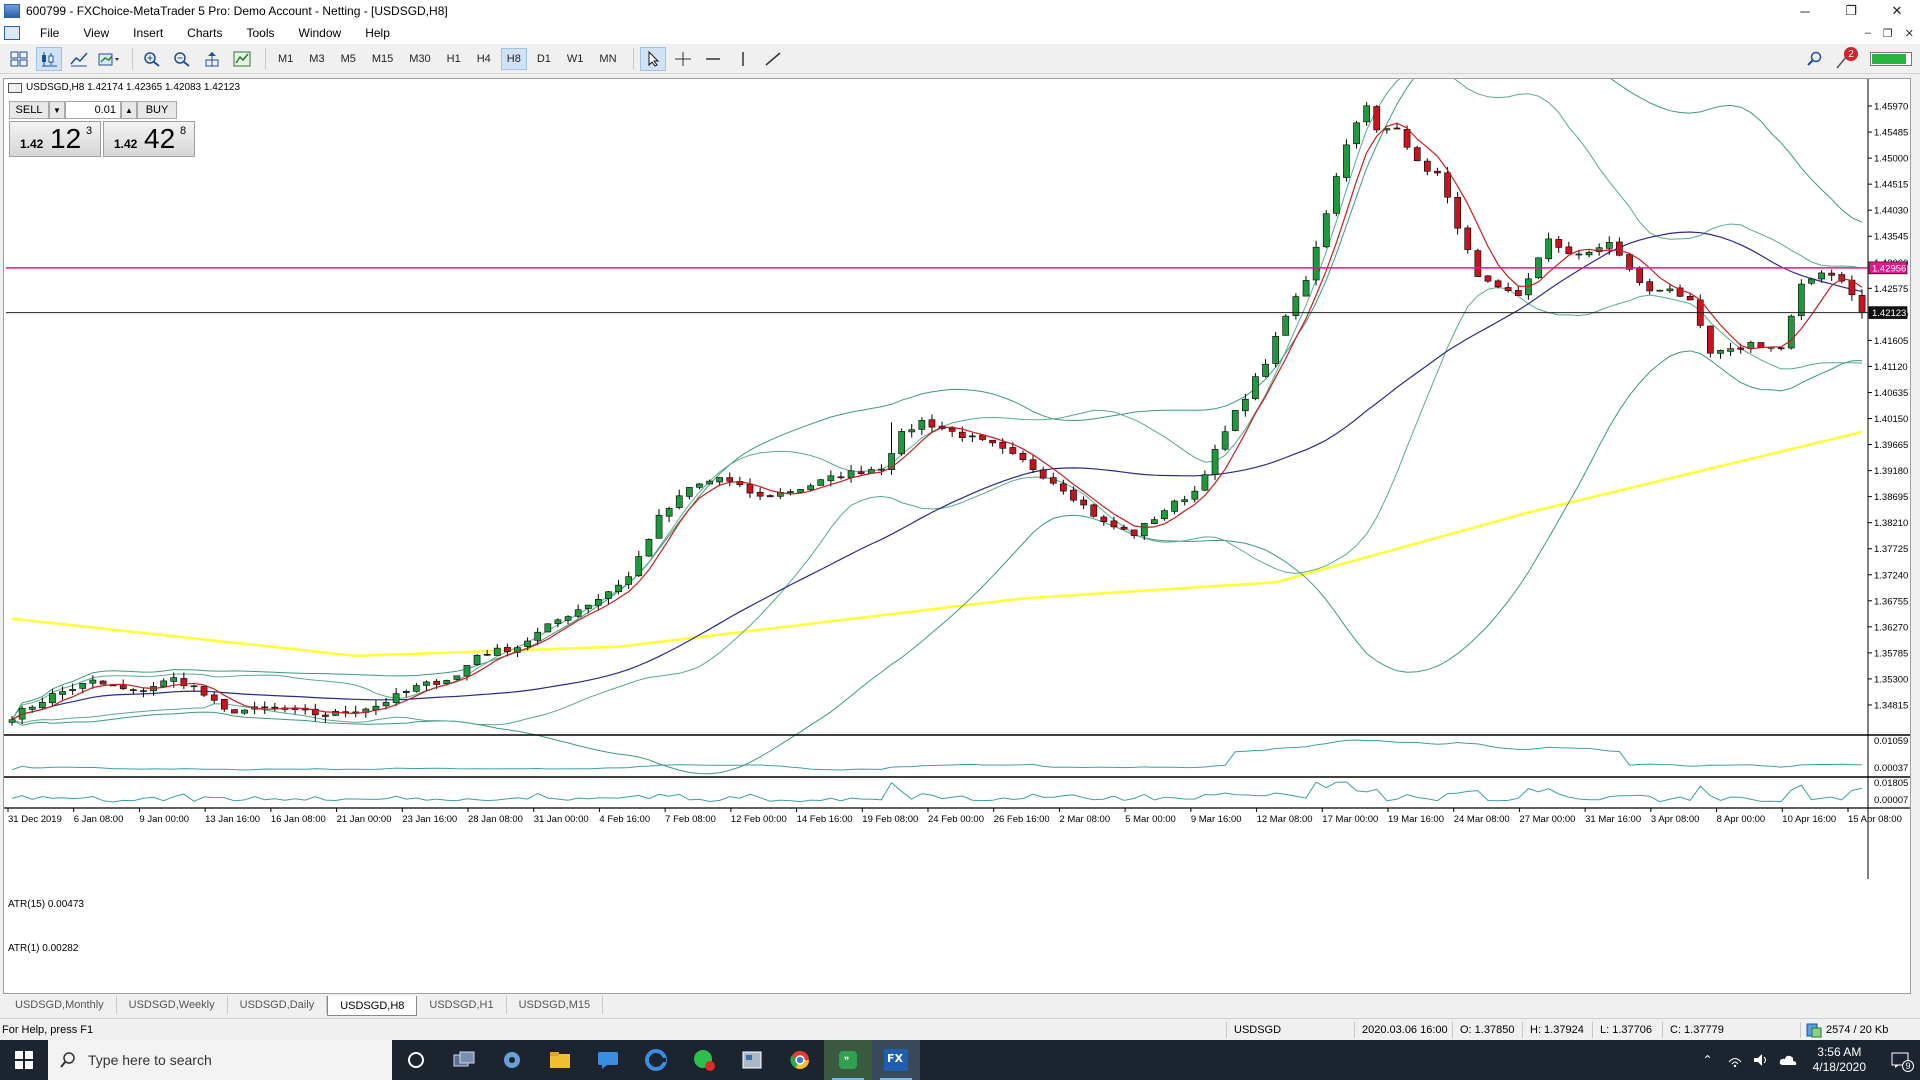 The width and height of the screenshot is (1920, 1080). I want to click on timeframe-m3: M3, so click(316, 59).